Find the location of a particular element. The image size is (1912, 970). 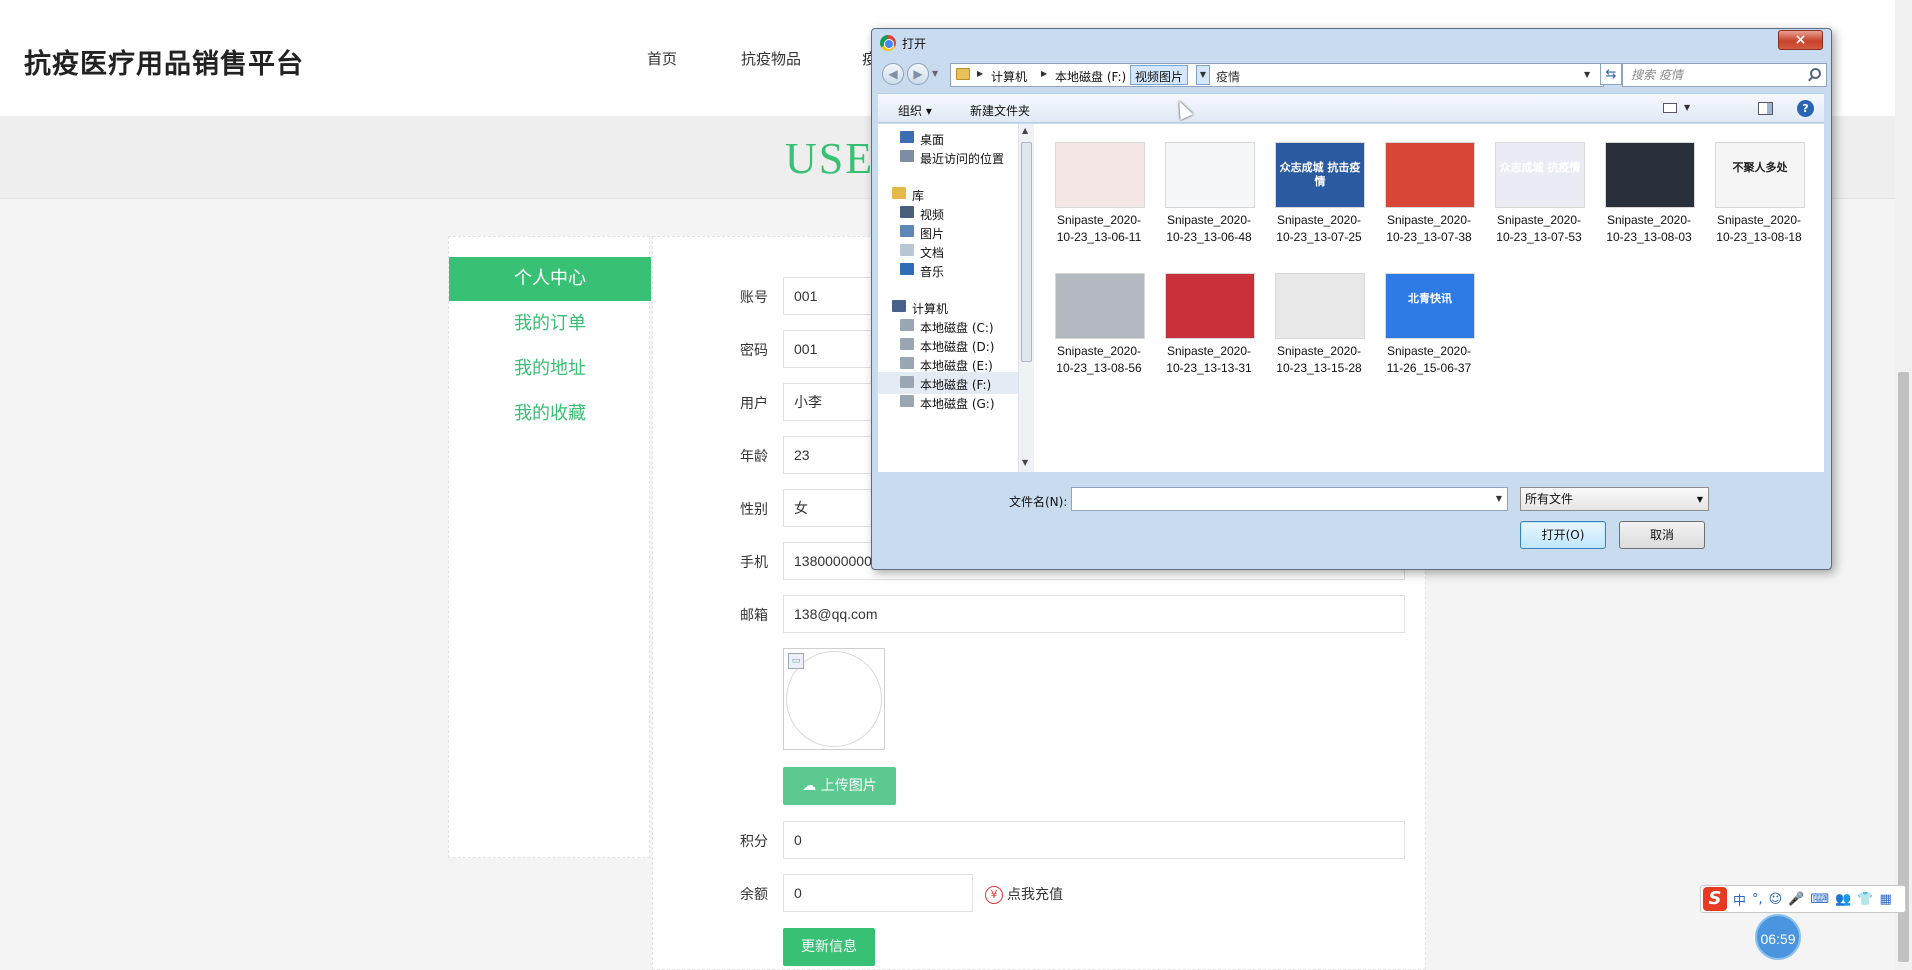

file-thumbnail: 众志成城 抗击疫情 is located at coordinates (1320, 175).